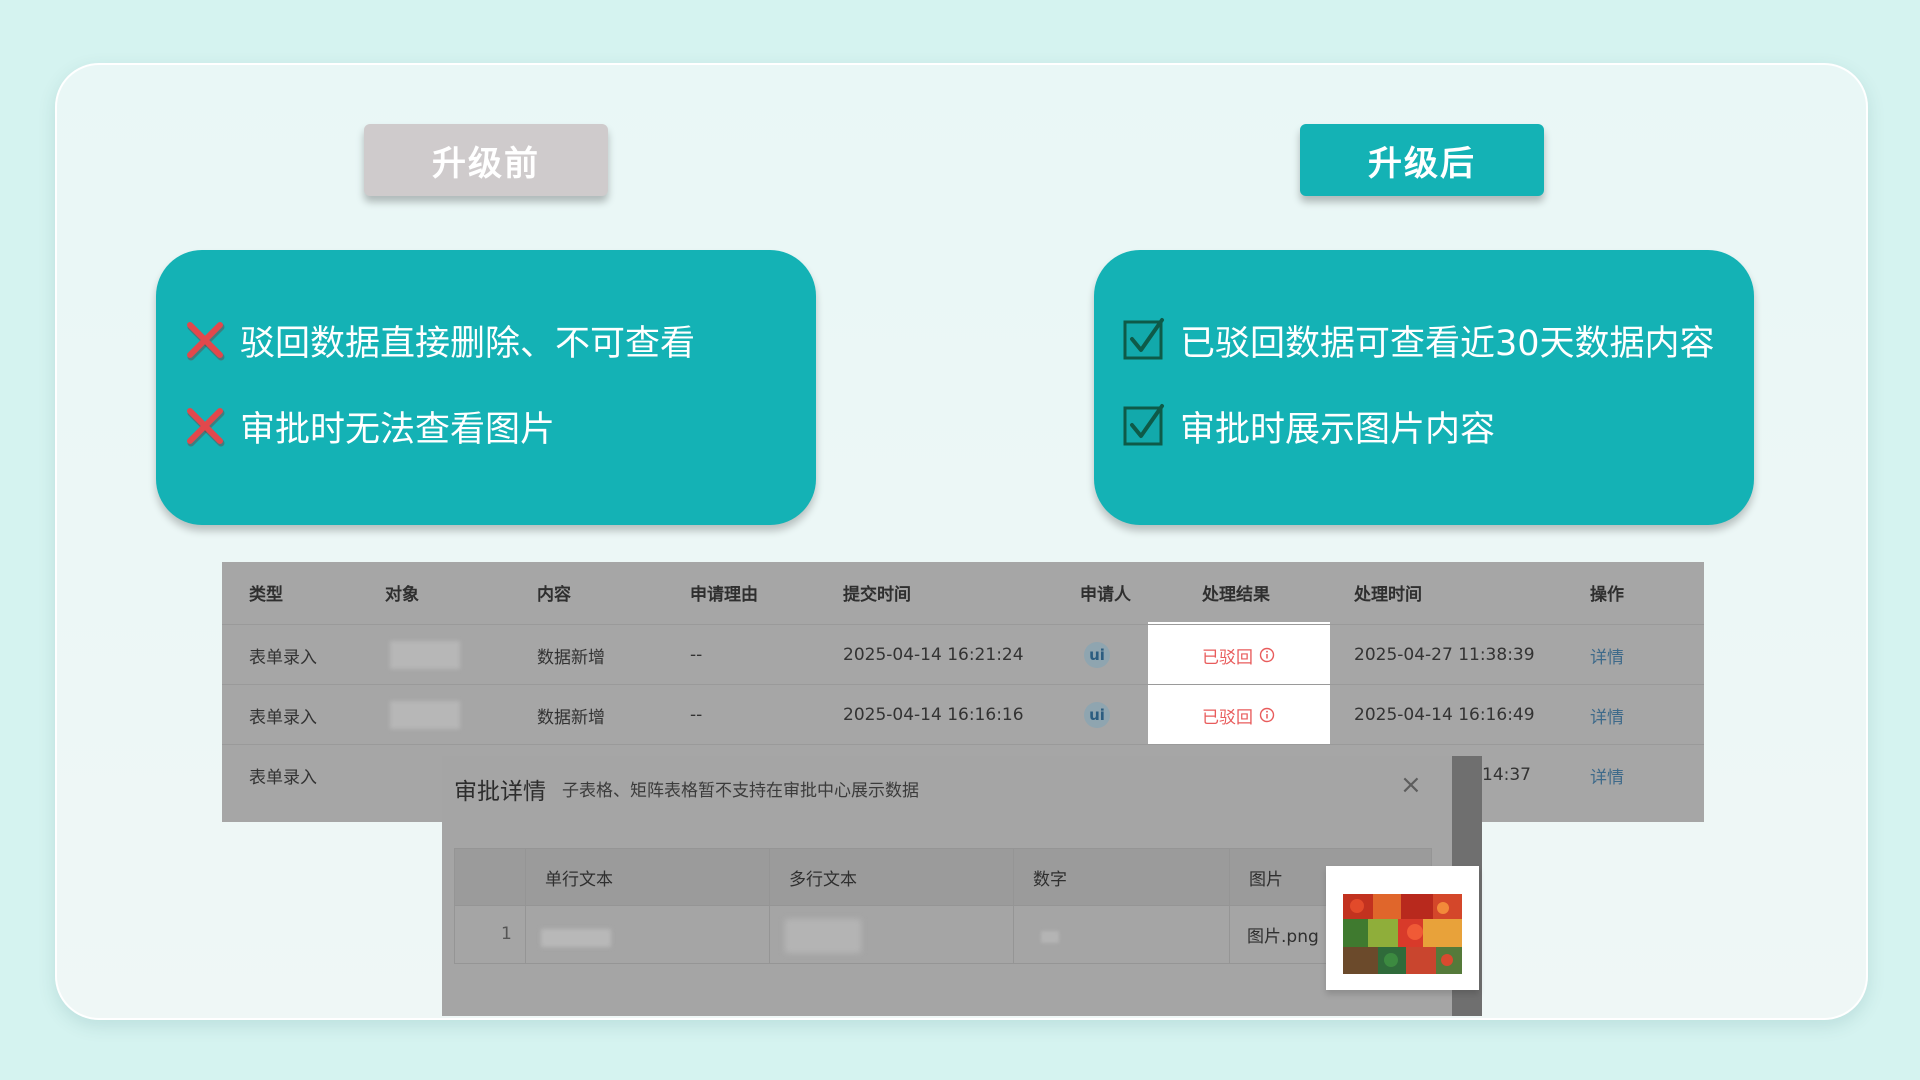  Describe the element at coordinates (486, 160) in the screenshot. I see `before-upgrade-label: 升级前` at that location.